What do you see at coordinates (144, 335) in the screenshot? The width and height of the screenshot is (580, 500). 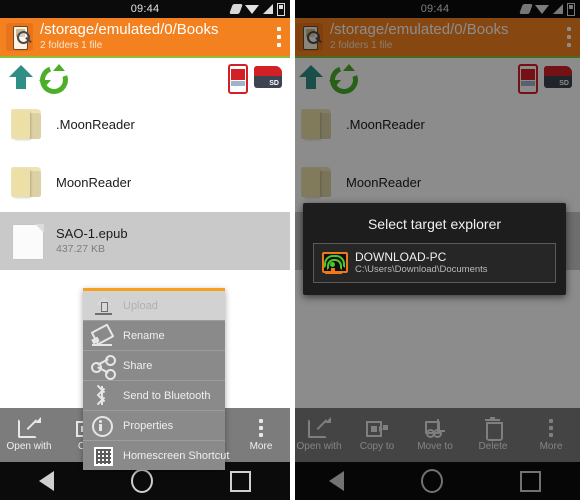 I see `menu-item-label: Rename` at bounding box center [144, 335].